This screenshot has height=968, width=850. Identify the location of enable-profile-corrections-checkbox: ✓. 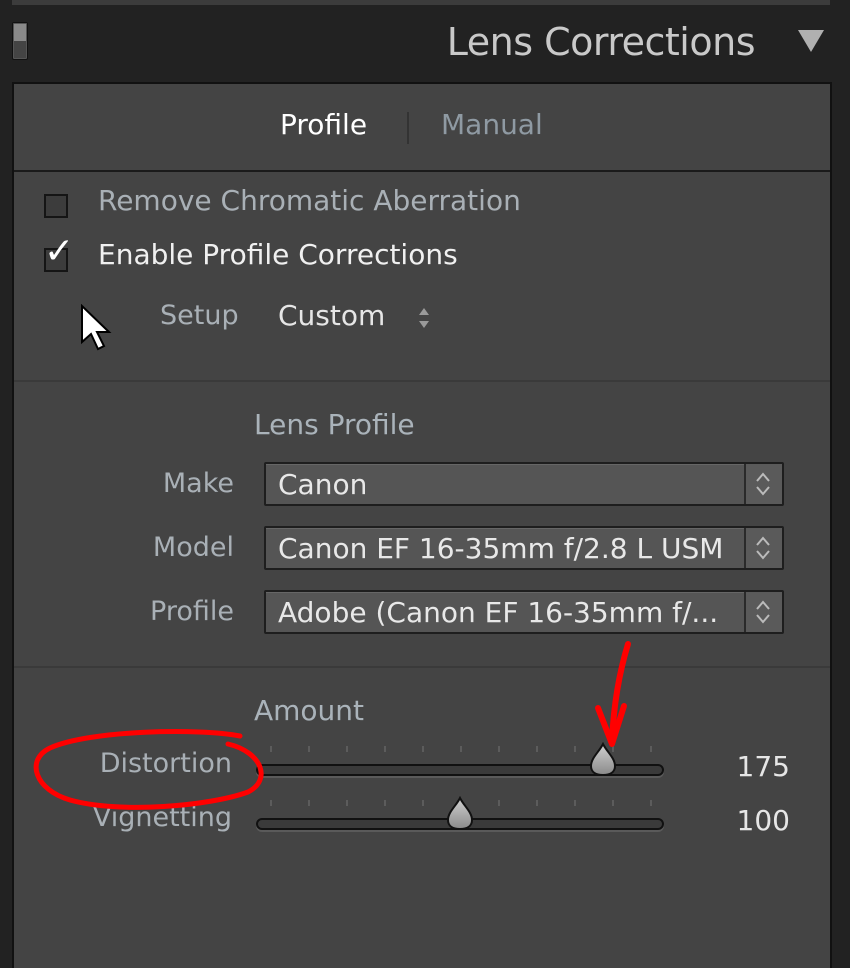
(59, 253).